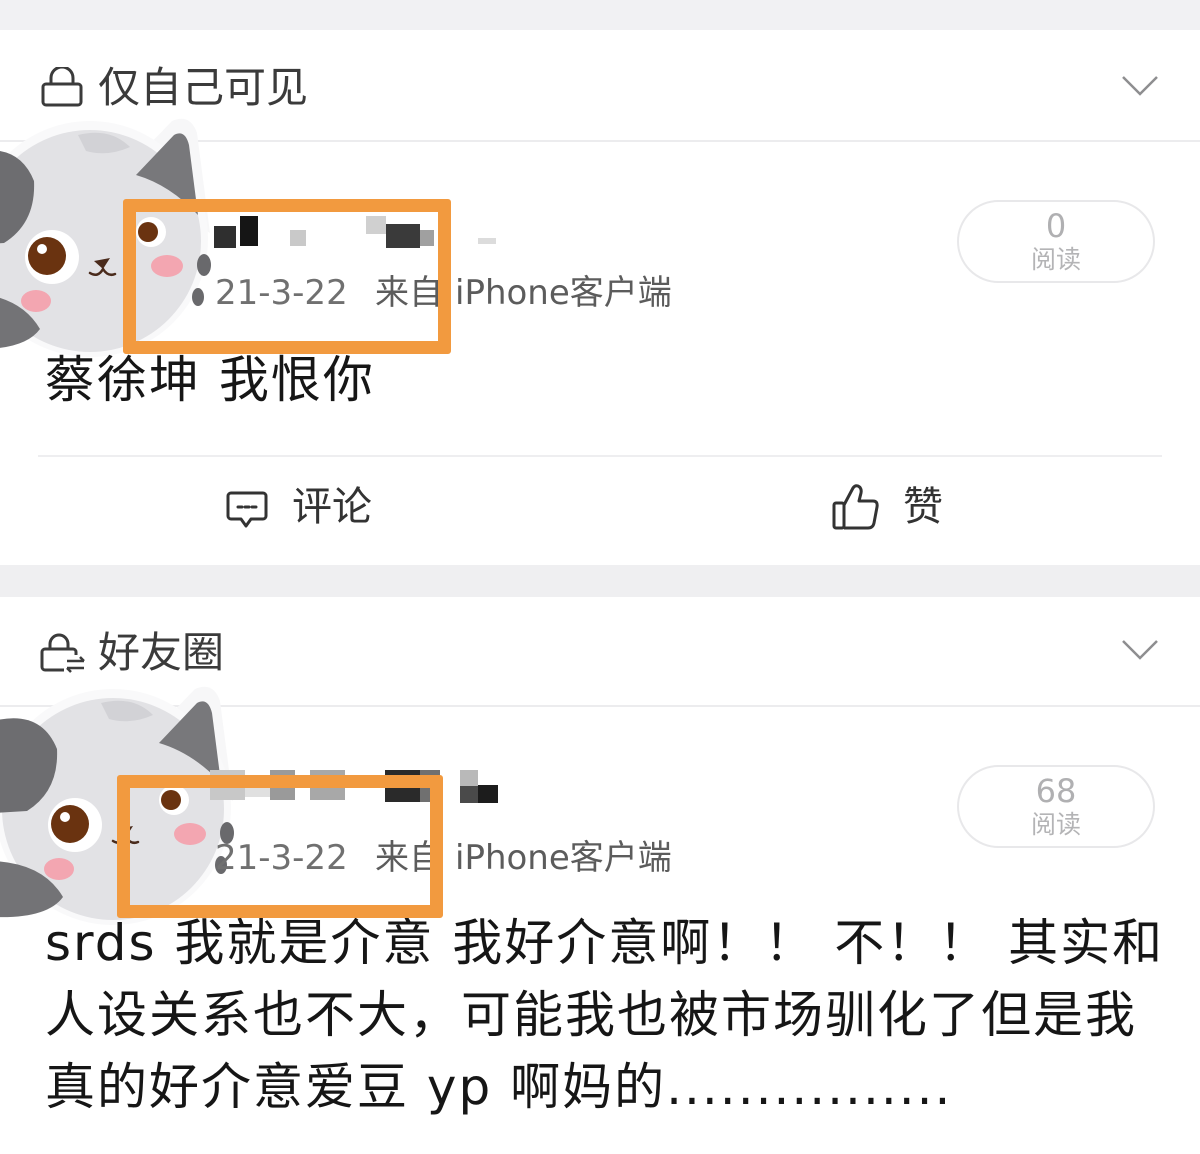 The height and width of the screenshot is (1154, 1200). I want to click on visibility-label: 好友圈, so click(161, 652).